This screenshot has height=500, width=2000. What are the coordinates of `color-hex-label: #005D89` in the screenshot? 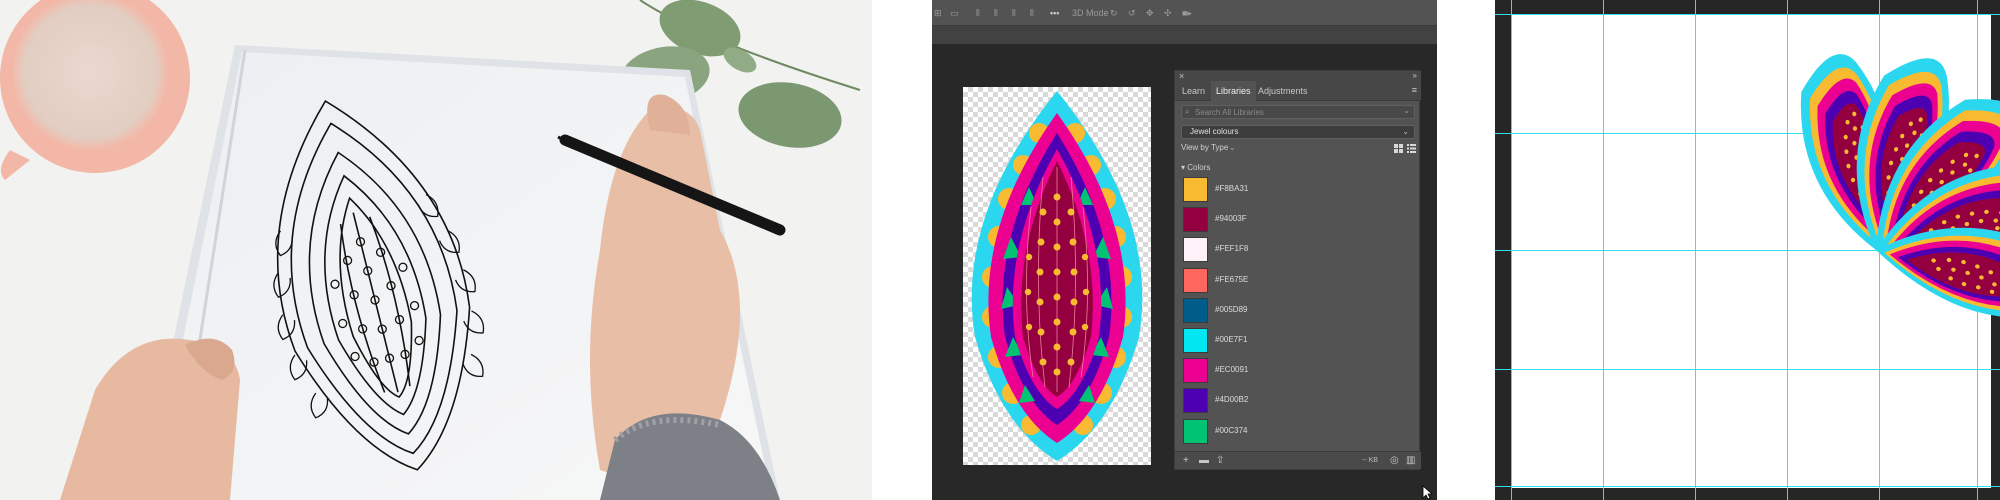 It's located at (1231, 309).